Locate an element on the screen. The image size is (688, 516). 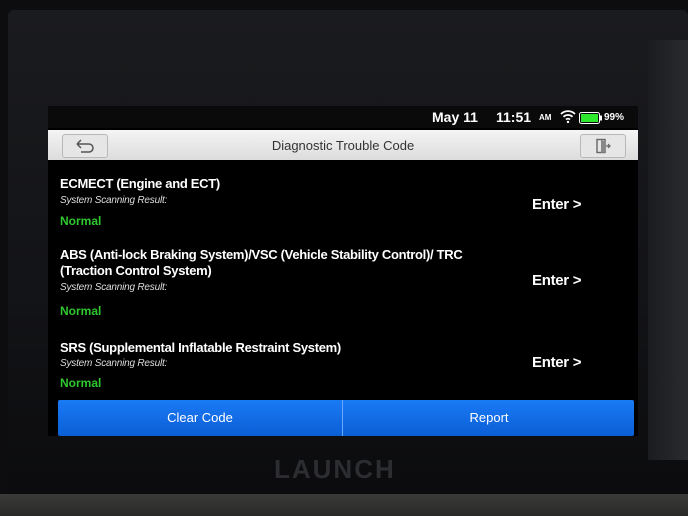
battery-percent: 99% is located at coordinates (614, 117).